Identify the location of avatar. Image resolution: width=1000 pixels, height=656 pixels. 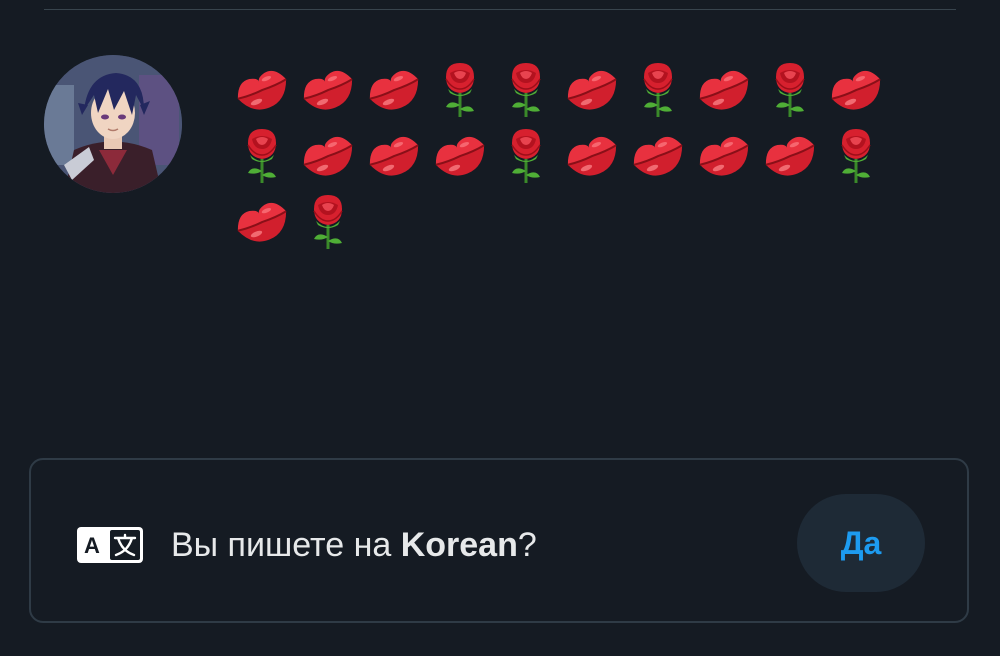
(113, 124).